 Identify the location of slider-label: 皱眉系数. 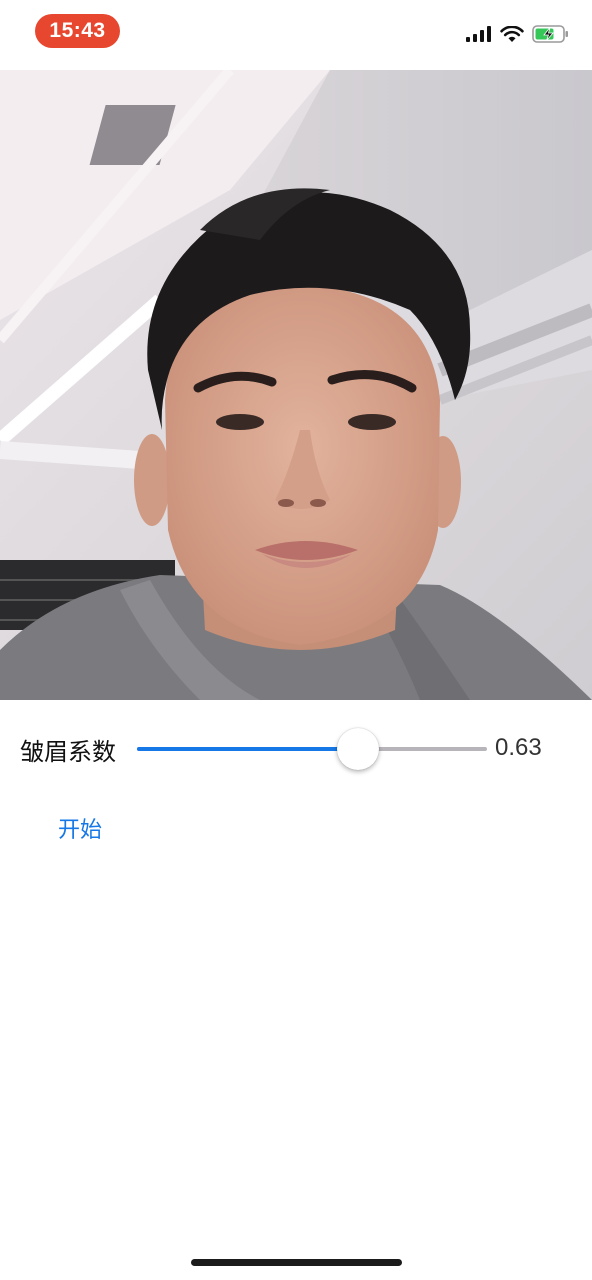
(68, 752).